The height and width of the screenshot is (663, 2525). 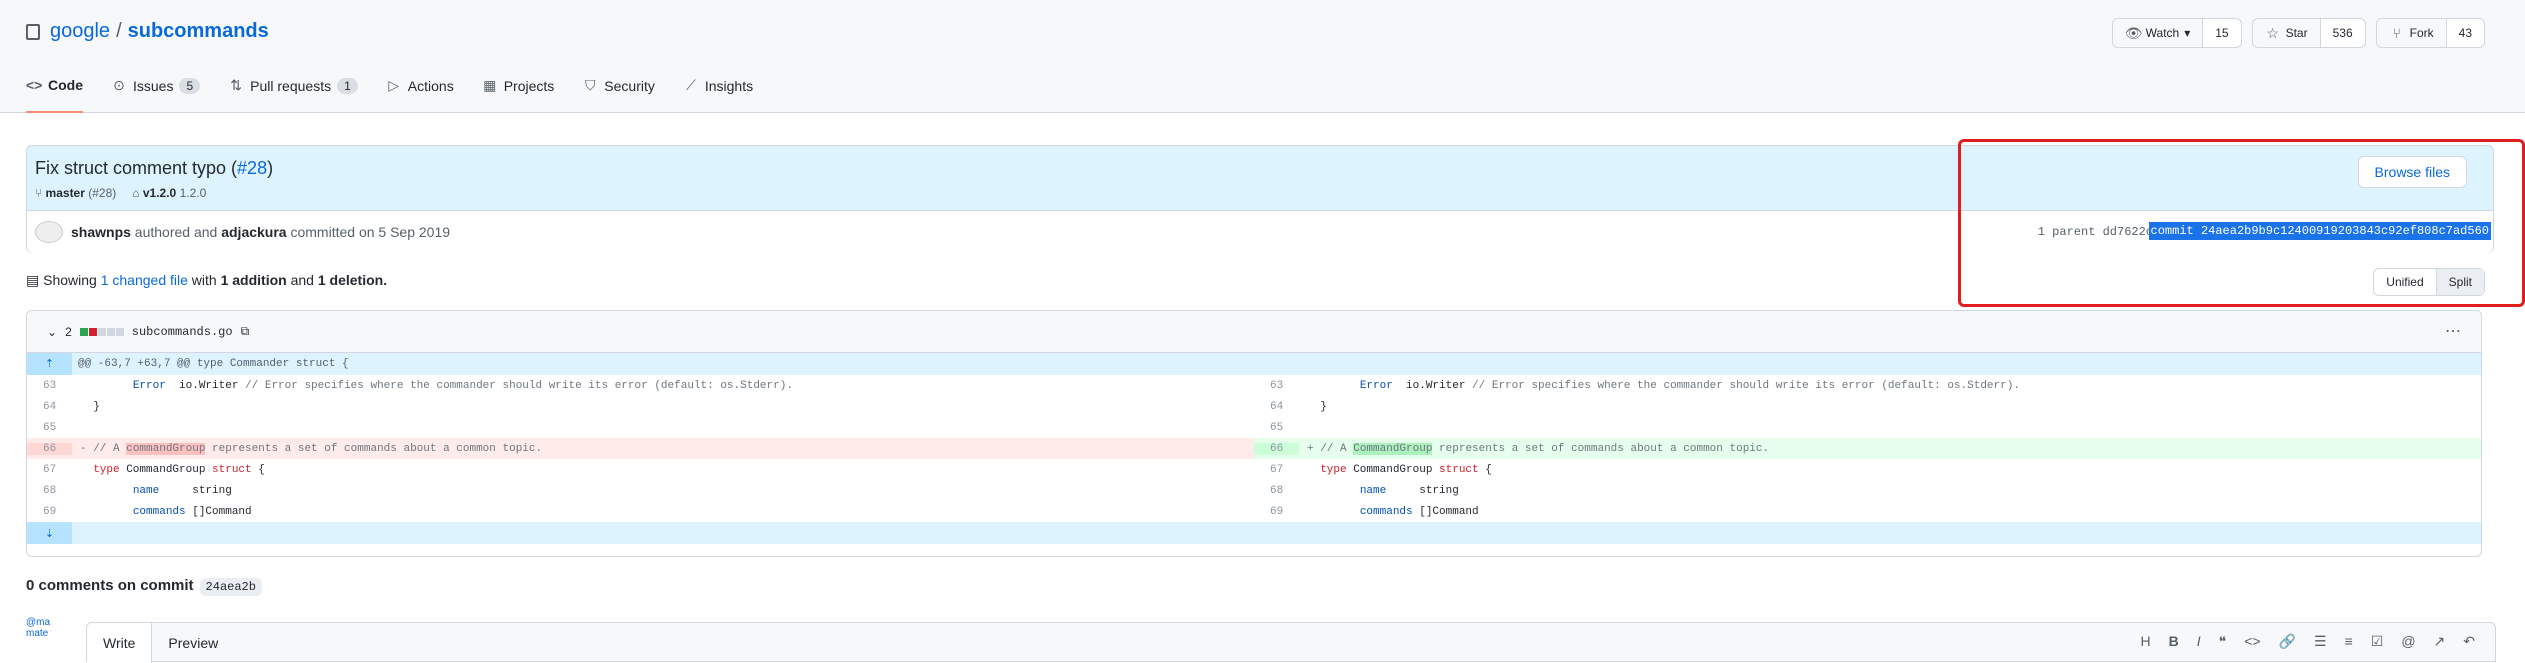 I want to click on repo-title: google / subcommands, so click(x=147, y=31).